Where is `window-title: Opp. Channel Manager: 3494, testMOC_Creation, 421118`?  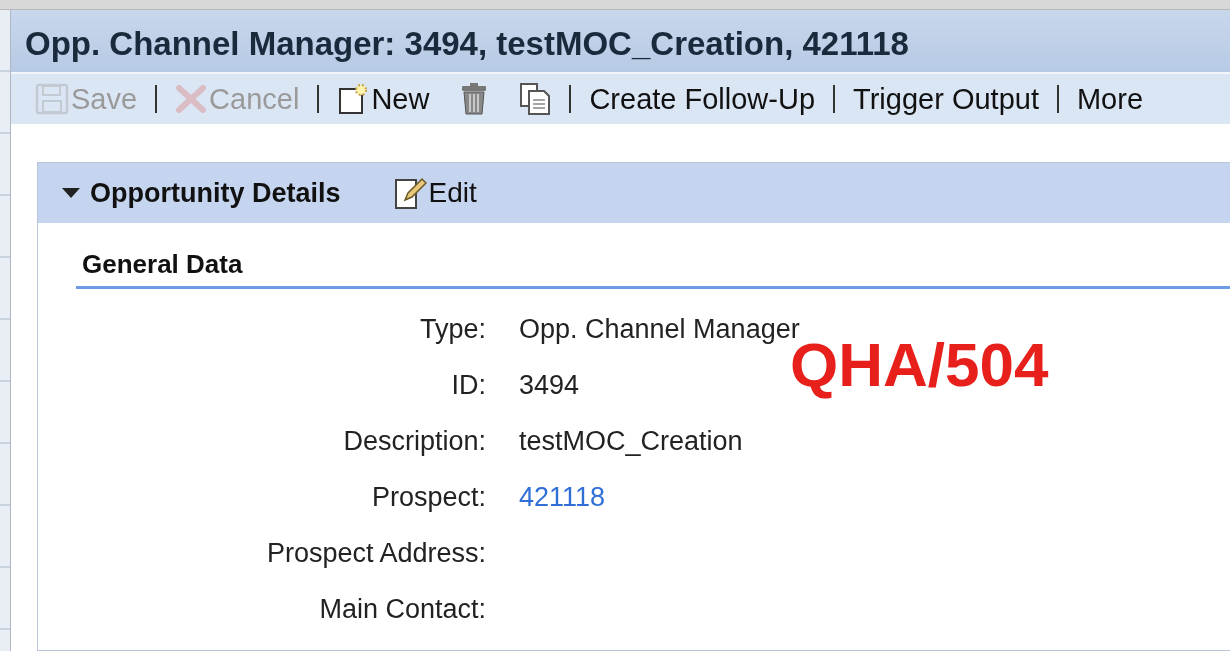 window-title: Opp. Channel Manager: 3494, testMOC_Creation, 421118 is located at coordinates (467, 44).